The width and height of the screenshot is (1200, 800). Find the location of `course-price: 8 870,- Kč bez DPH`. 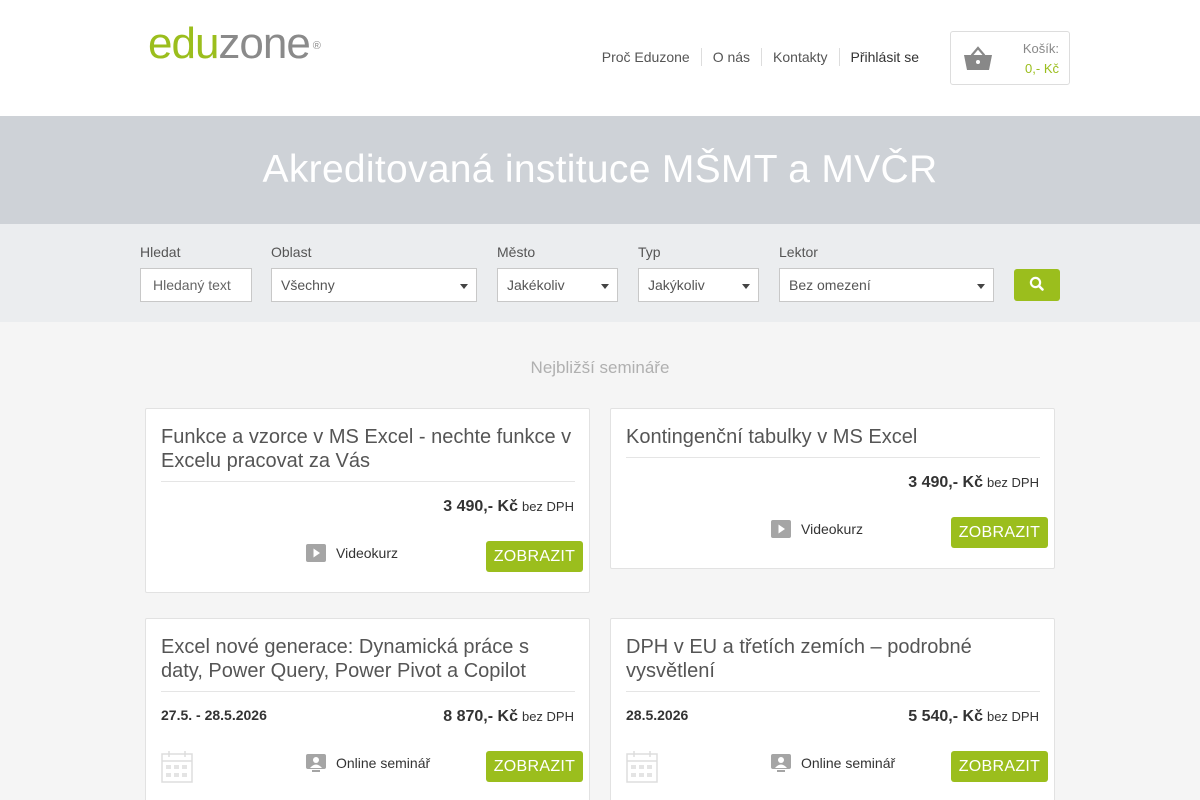

course-price: 8 870,- Kč bez DPH is located at coordinates (508, 717).